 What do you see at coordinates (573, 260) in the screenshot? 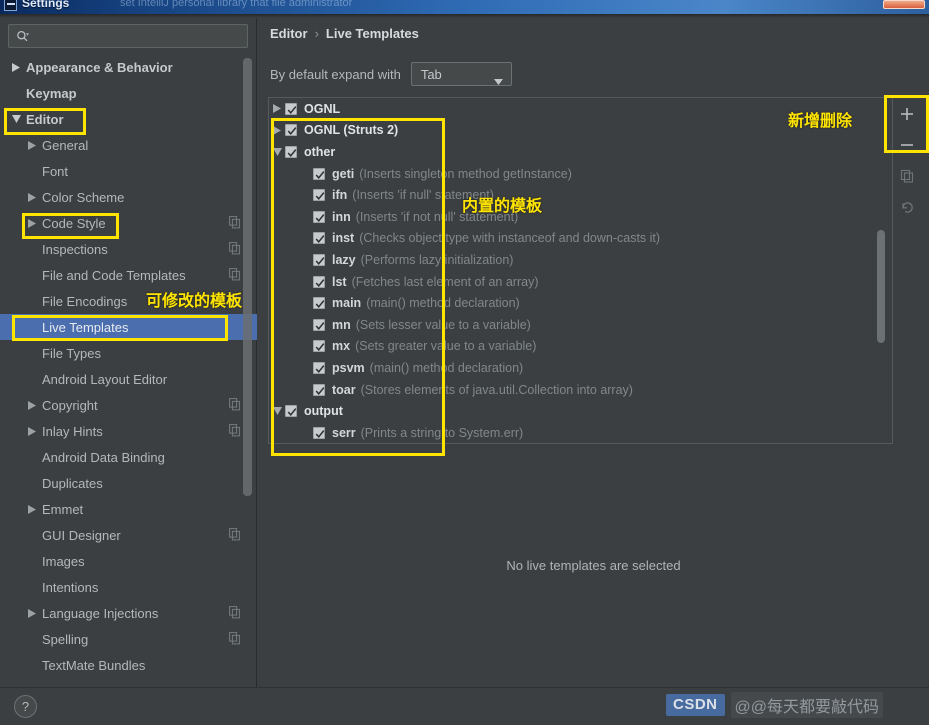
I see `template-row: lazy (Performs lazy initialization)` at bounding box center [573, 260].